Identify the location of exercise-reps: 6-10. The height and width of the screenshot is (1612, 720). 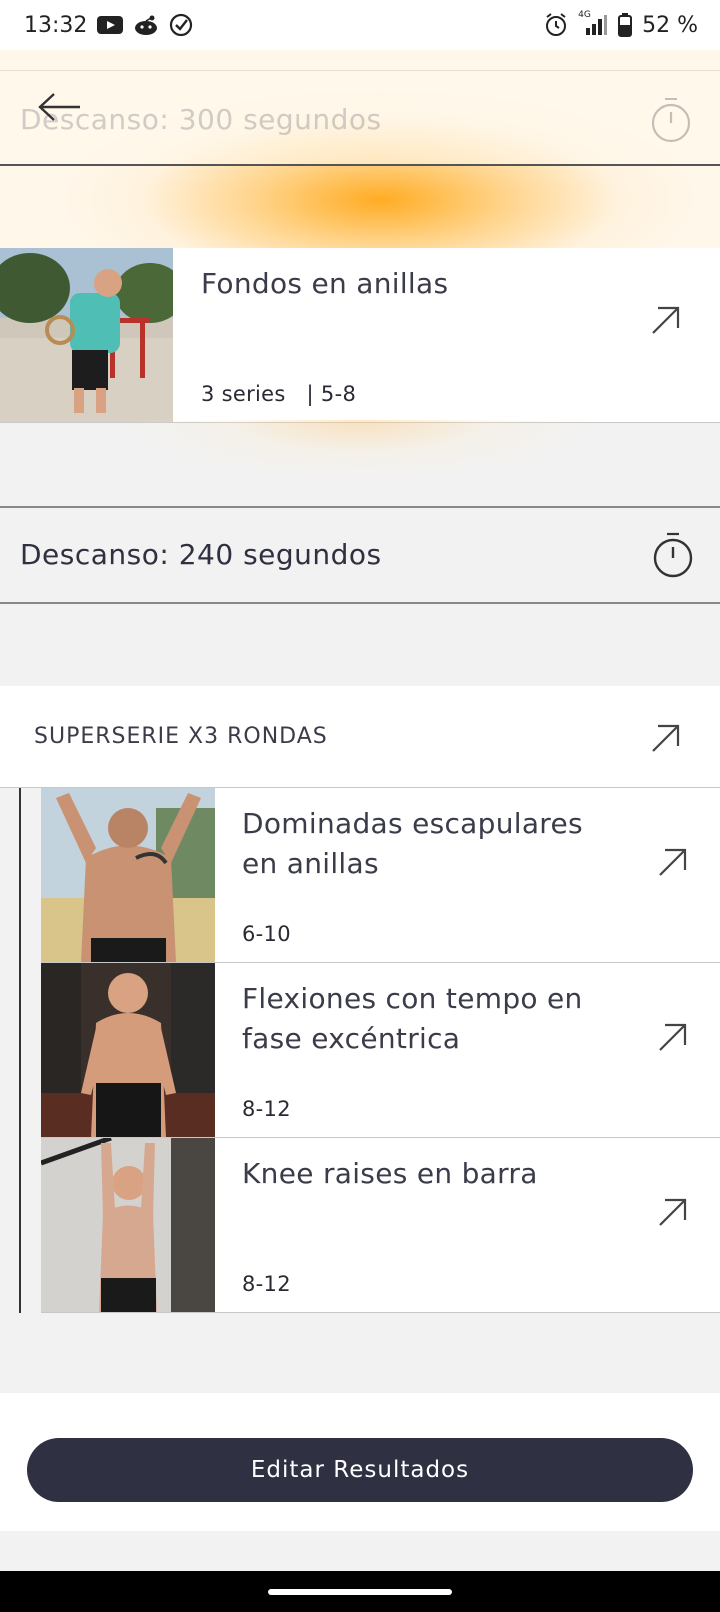
(266, 934).